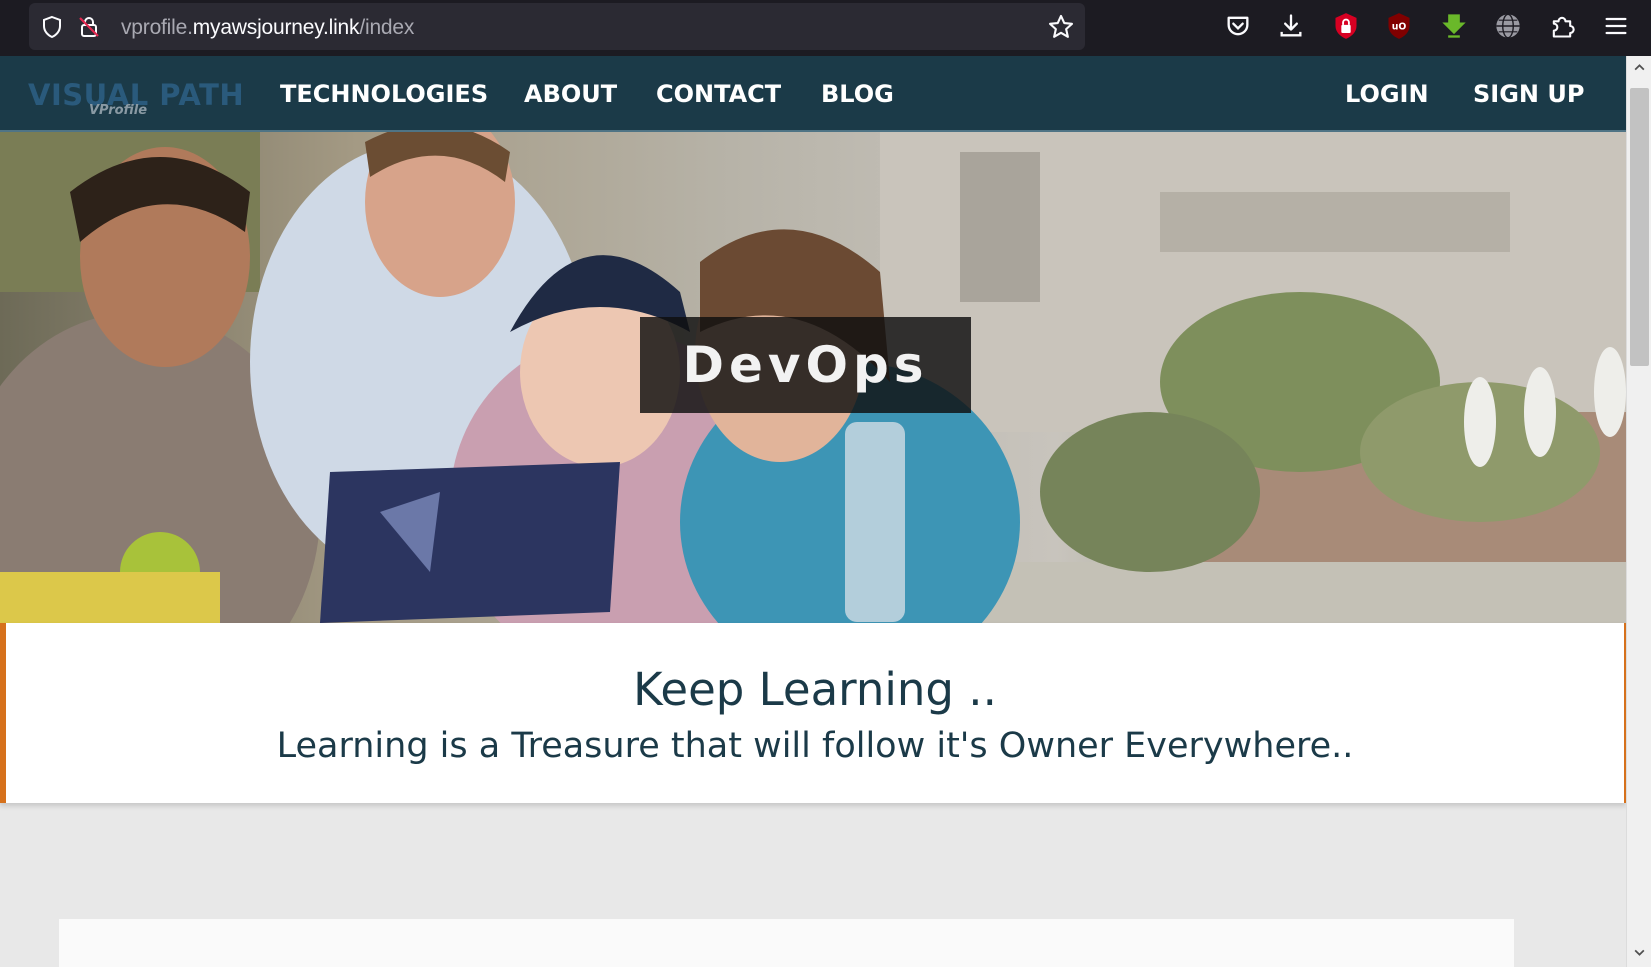 This screenshot has width=1651, height=967. What do you see at coordinates (1616, 26) in the screenshot?
I see `hamburger-menu-icon` at bounding box center [1616, 26].